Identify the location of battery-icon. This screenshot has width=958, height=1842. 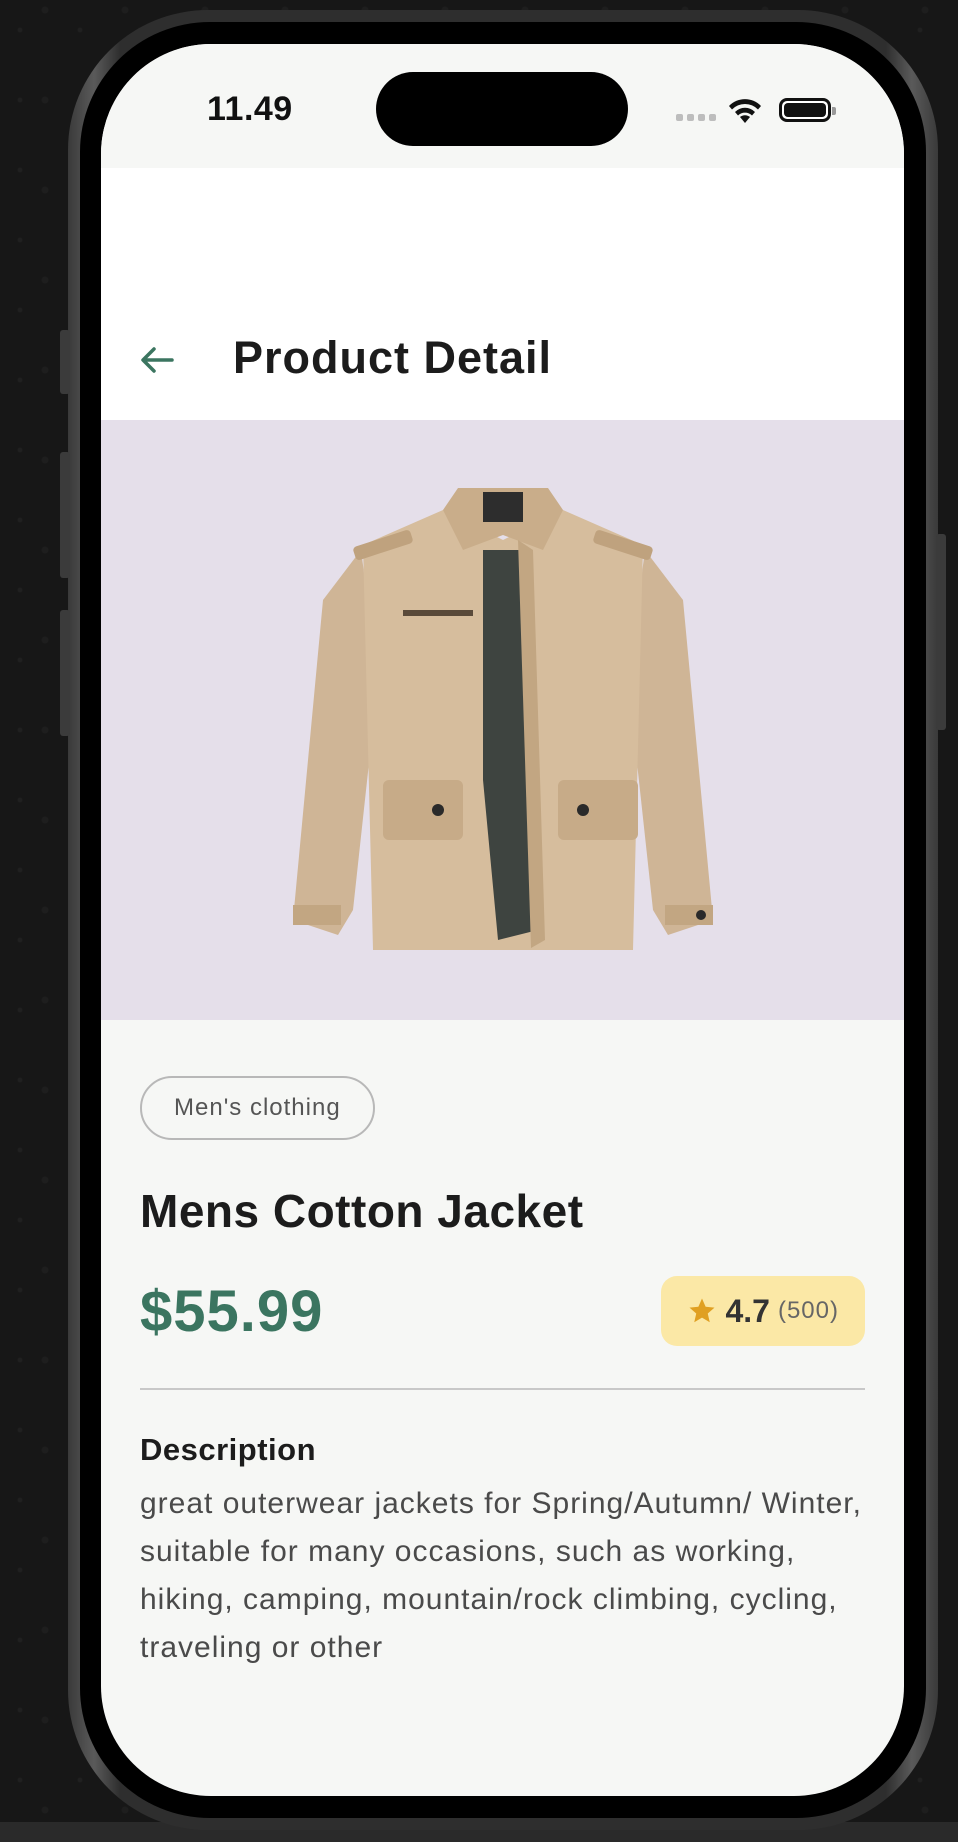
(807, 110).